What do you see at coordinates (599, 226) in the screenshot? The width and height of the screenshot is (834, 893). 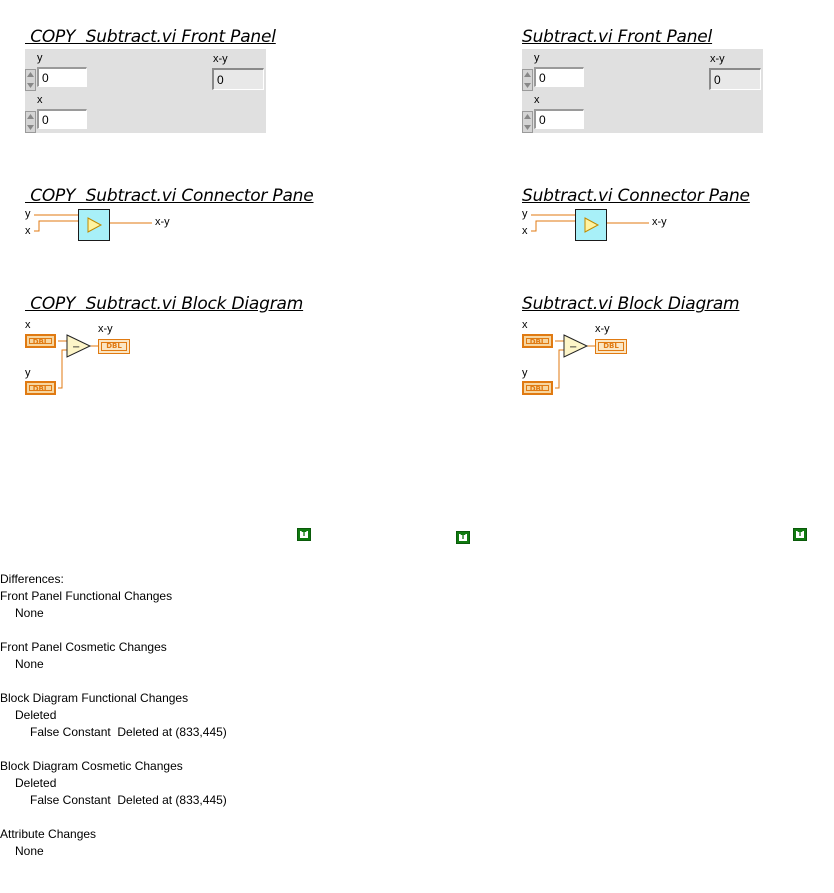 I see `connector-pane: y x x-y` at bounding box center [599, 226].